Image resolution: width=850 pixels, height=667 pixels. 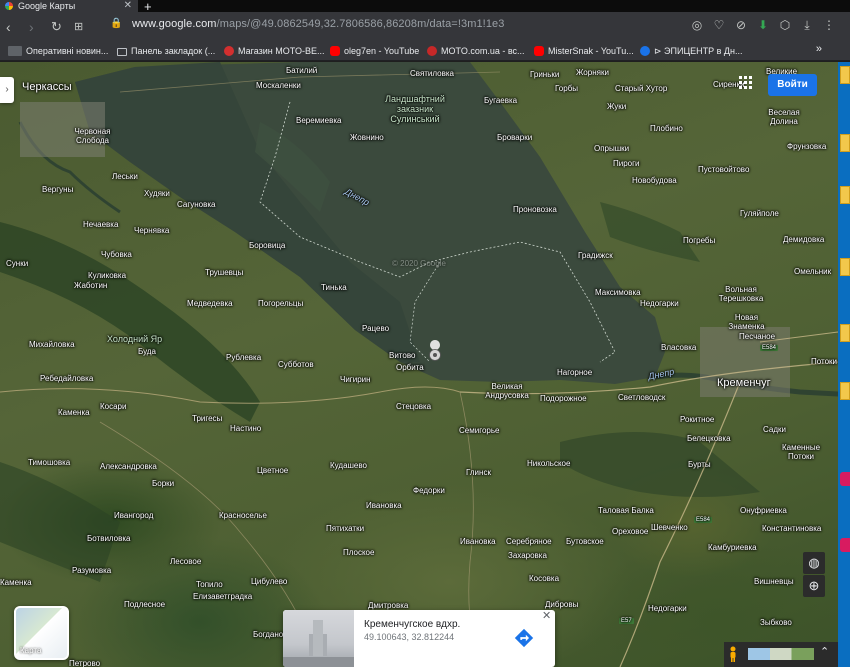 What do you see at coordinates (7, 90) in the screenshot?
I see `expand-side-panel-button: ›` at bounding box center [7, 90].